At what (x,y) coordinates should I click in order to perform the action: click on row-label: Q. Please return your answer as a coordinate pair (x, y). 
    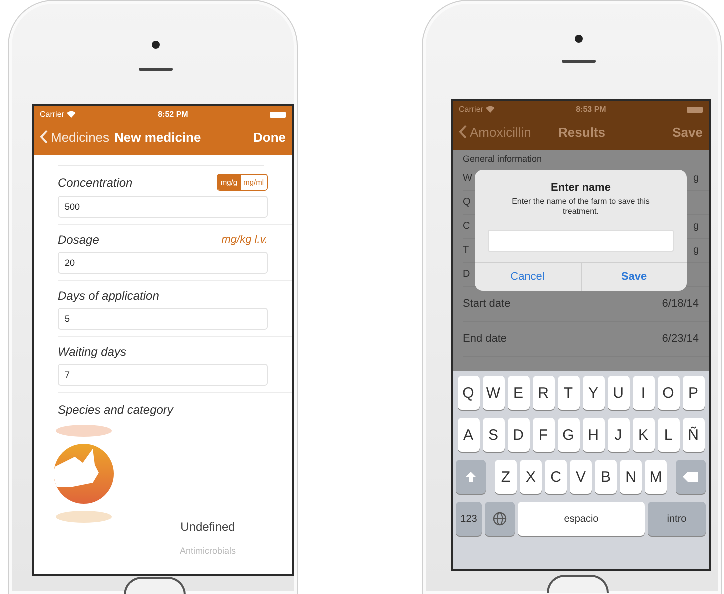
    Looking at the image, I should click on (467, 202).